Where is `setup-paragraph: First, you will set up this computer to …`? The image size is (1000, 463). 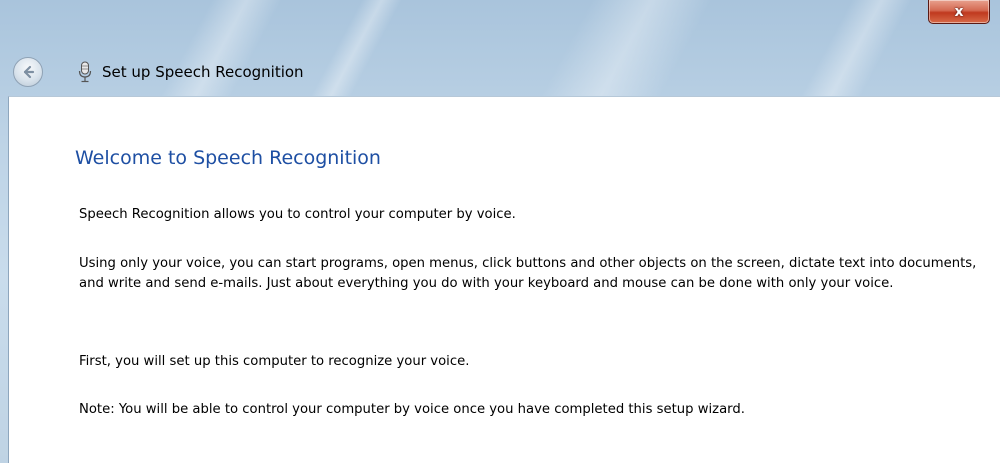 setup-paragraph: First, you will set up this computer to … is located at coordinates (274, 361).